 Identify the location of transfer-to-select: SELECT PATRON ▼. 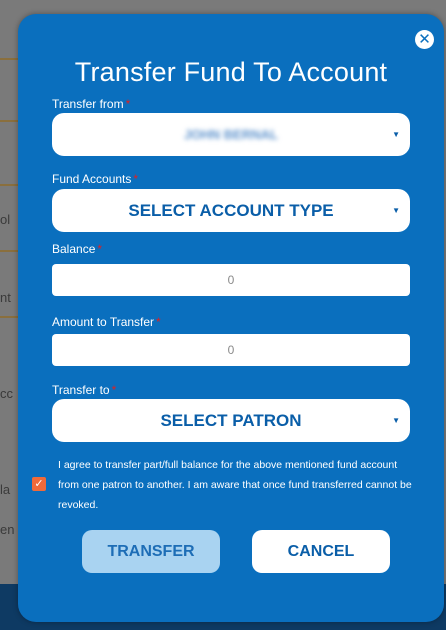
(231, 420).